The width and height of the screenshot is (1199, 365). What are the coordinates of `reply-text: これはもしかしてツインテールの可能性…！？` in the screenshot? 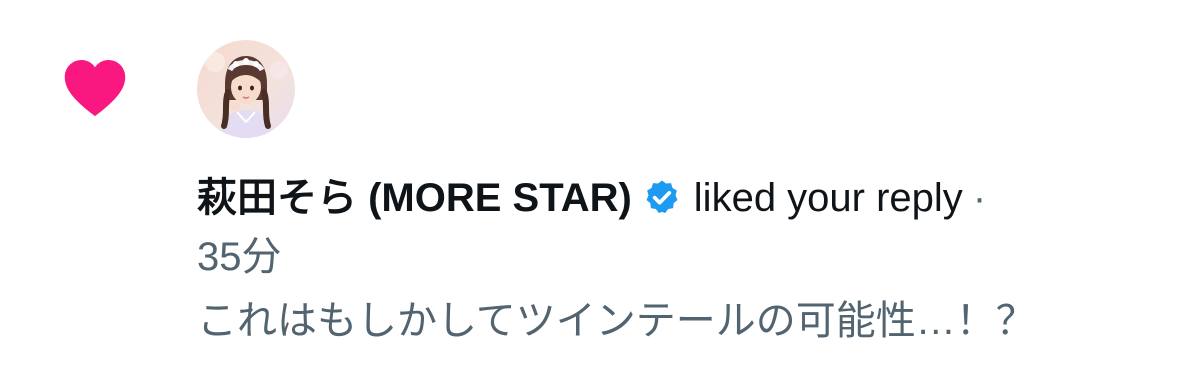 It's located at (616, 321).